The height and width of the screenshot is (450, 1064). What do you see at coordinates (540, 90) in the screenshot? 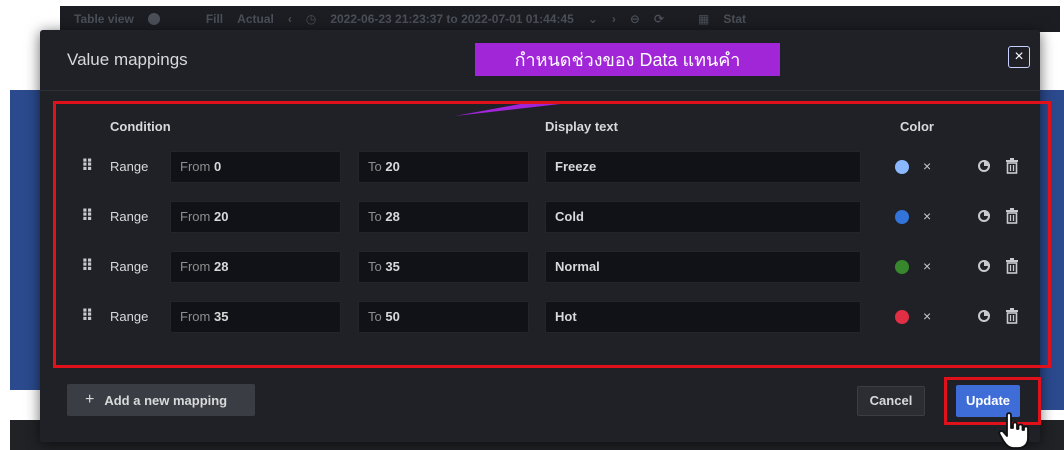
I see `header-divider` at bounding box center [540, 90].